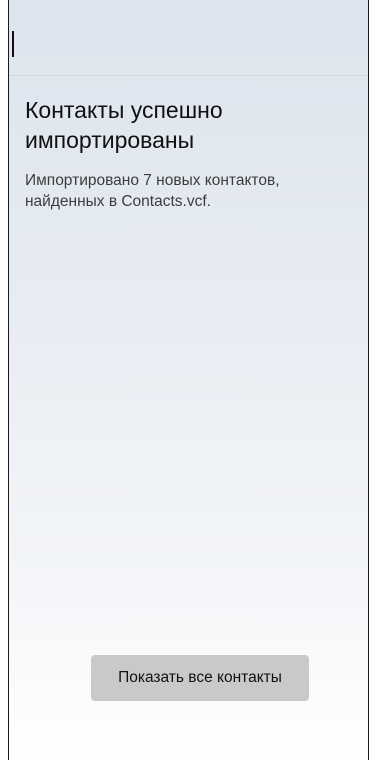 The height and width of the screenshot is (760, 377). Describe the element at coordinates (188, 38) in the screenshot. I see `top-bar` at that location.